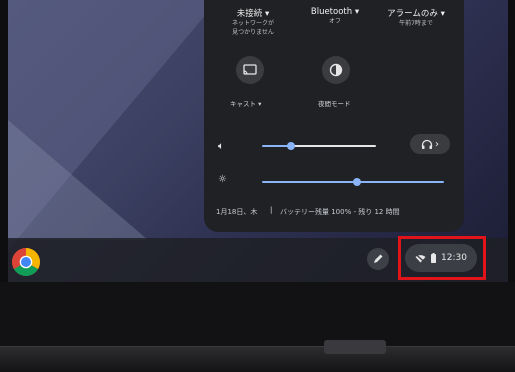 The width and height of the screenshot is (515, 372). I want to click on highlight-box, so click(442, 258).